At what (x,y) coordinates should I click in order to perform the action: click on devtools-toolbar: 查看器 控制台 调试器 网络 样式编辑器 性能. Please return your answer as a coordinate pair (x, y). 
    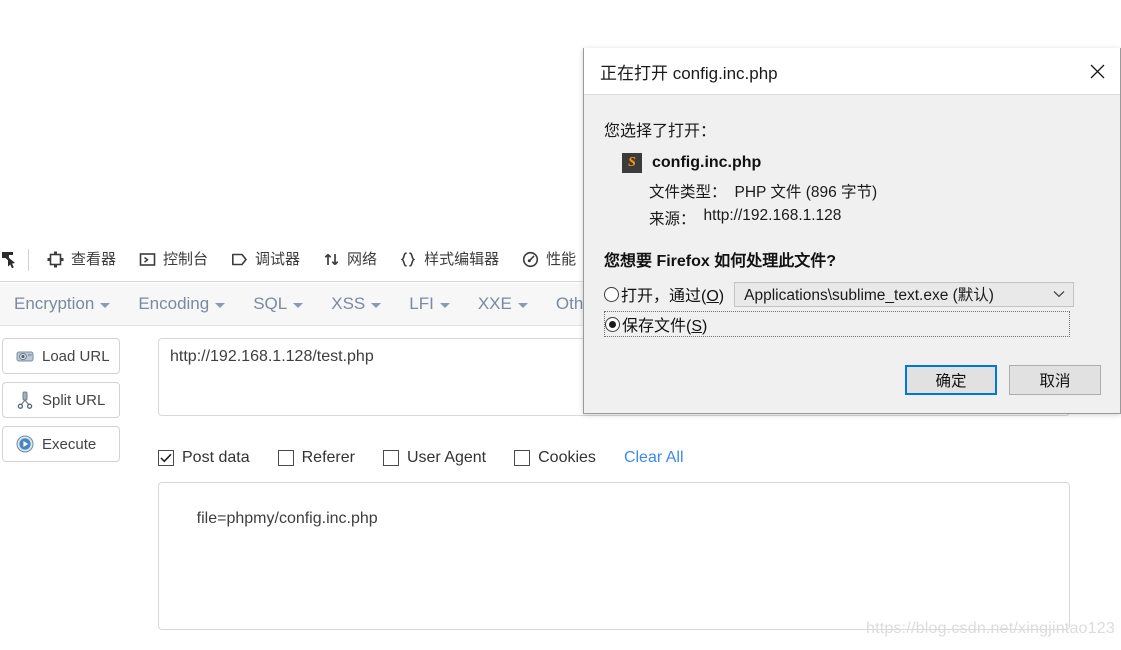
    Looking at the image, I should click on (296, 260).